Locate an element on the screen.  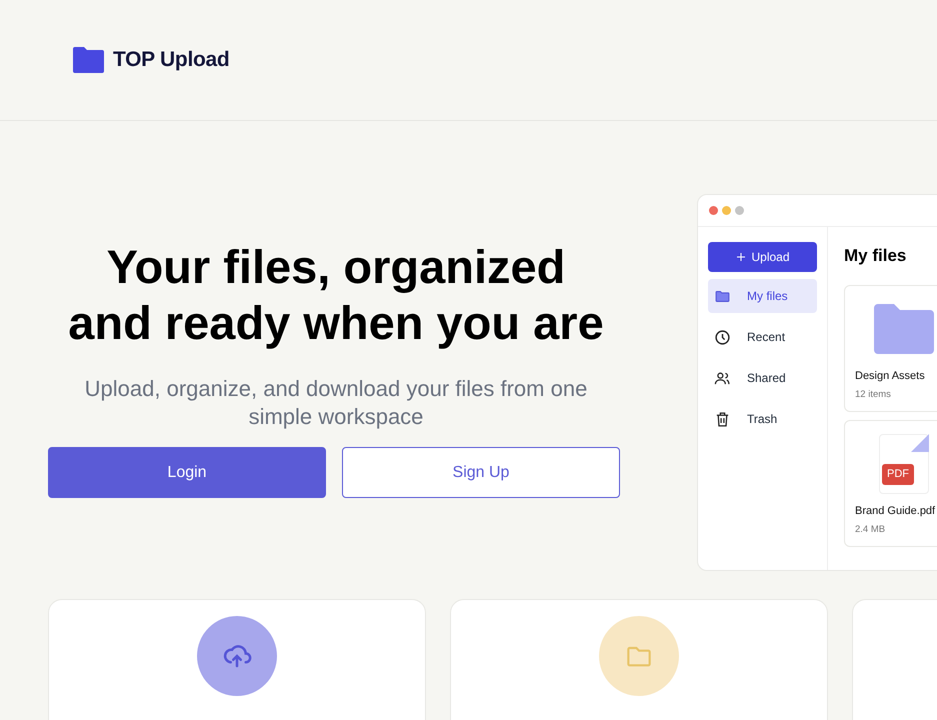
file-card: Design Assets 12 items is located at coordinates (890, 348).